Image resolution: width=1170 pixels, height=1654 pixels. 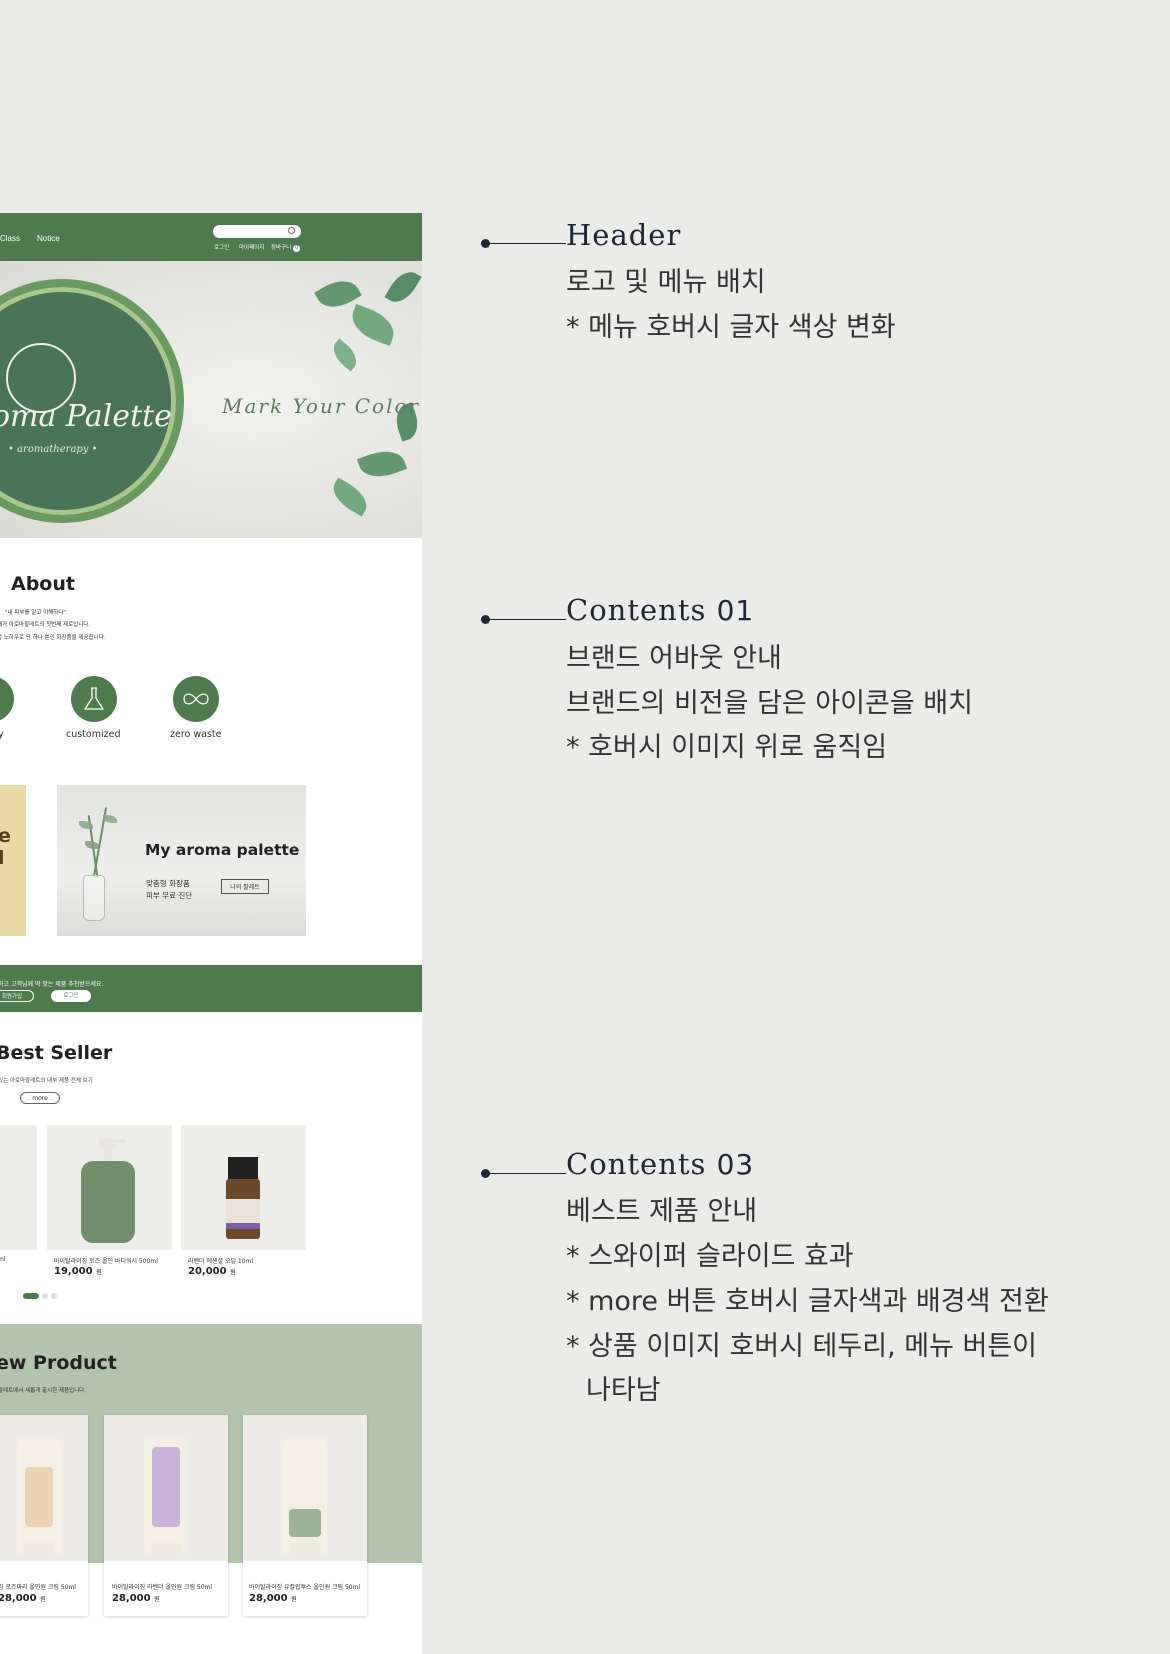 I want to click on icon-label: customized, so click(x=93, y=734).